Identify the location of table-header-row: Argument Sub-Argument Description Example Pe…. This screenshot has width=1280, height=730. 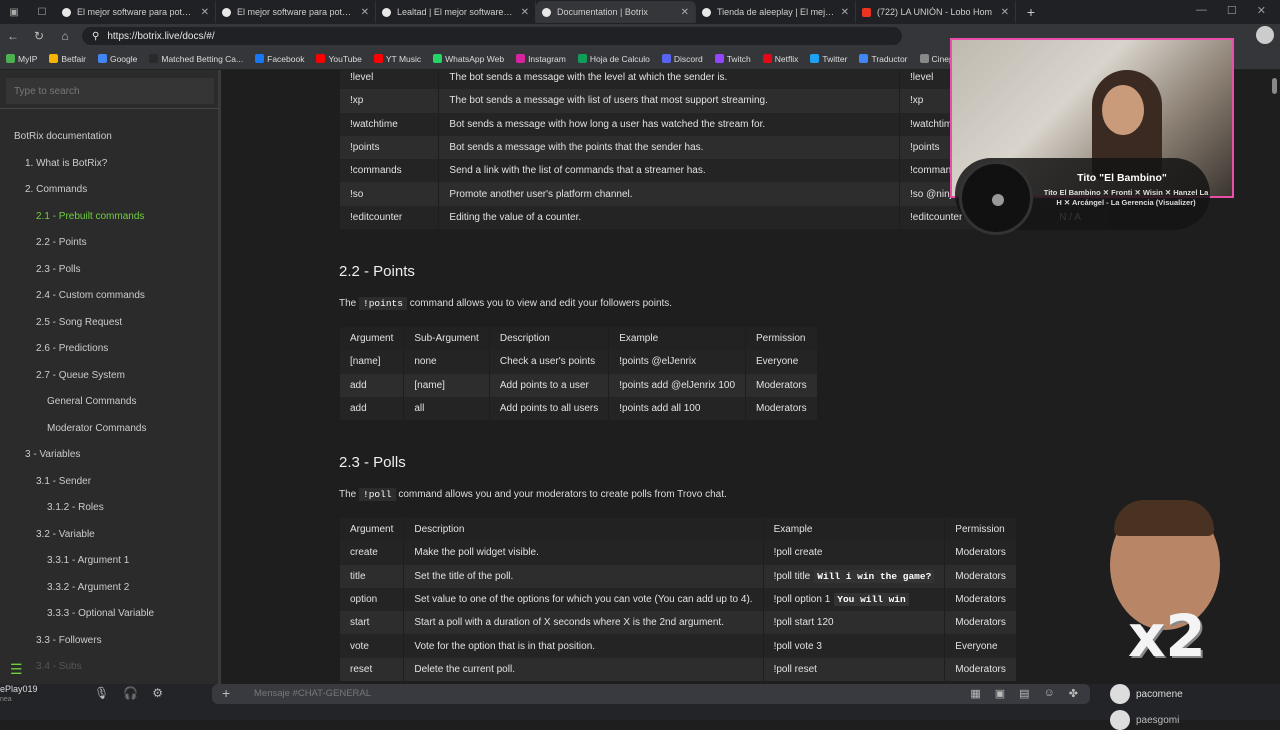
(577, 339).